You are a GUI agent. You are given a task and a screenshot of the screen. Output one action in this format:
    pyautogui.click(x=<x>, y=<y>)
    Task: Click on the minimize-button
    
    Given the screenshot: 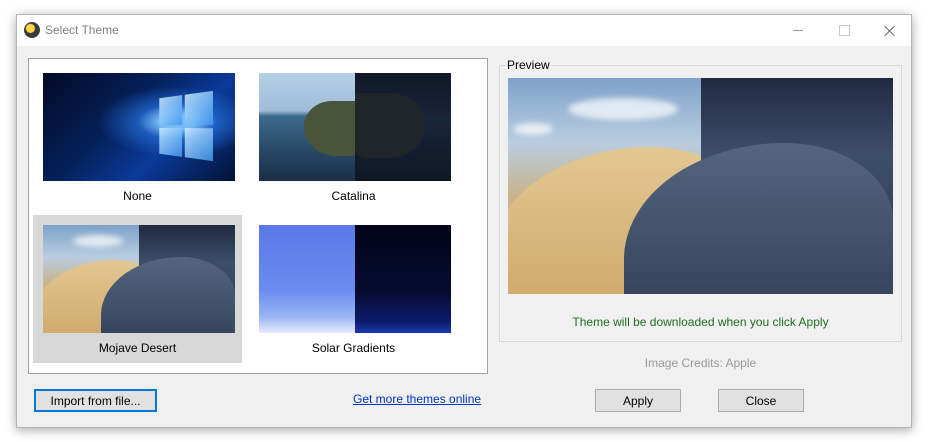 What is the action you would take?
    pyautogui.click(x=798, y=30)
    